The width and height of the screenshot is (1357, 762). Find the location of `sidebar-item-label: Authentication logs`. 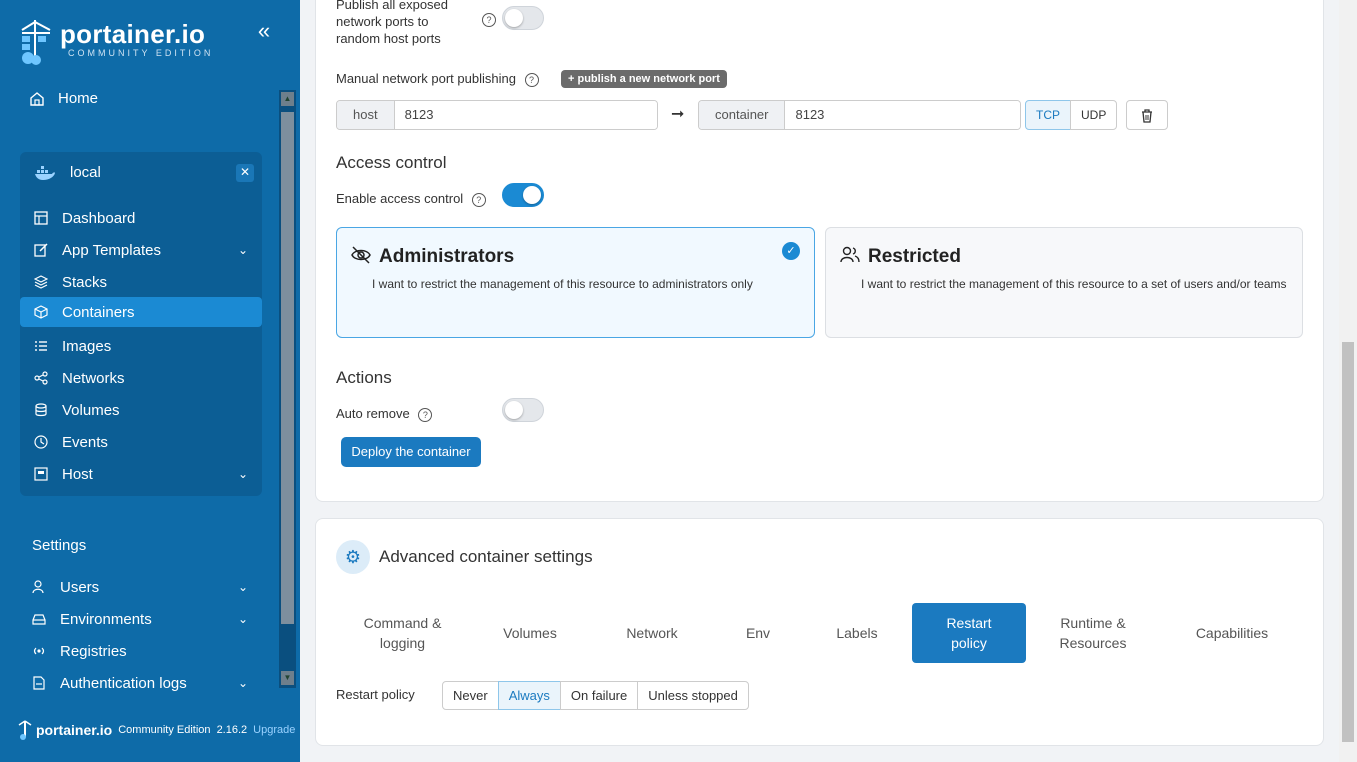

sidebar-item-label: Authentication logs is located at coordinates (123, 683).